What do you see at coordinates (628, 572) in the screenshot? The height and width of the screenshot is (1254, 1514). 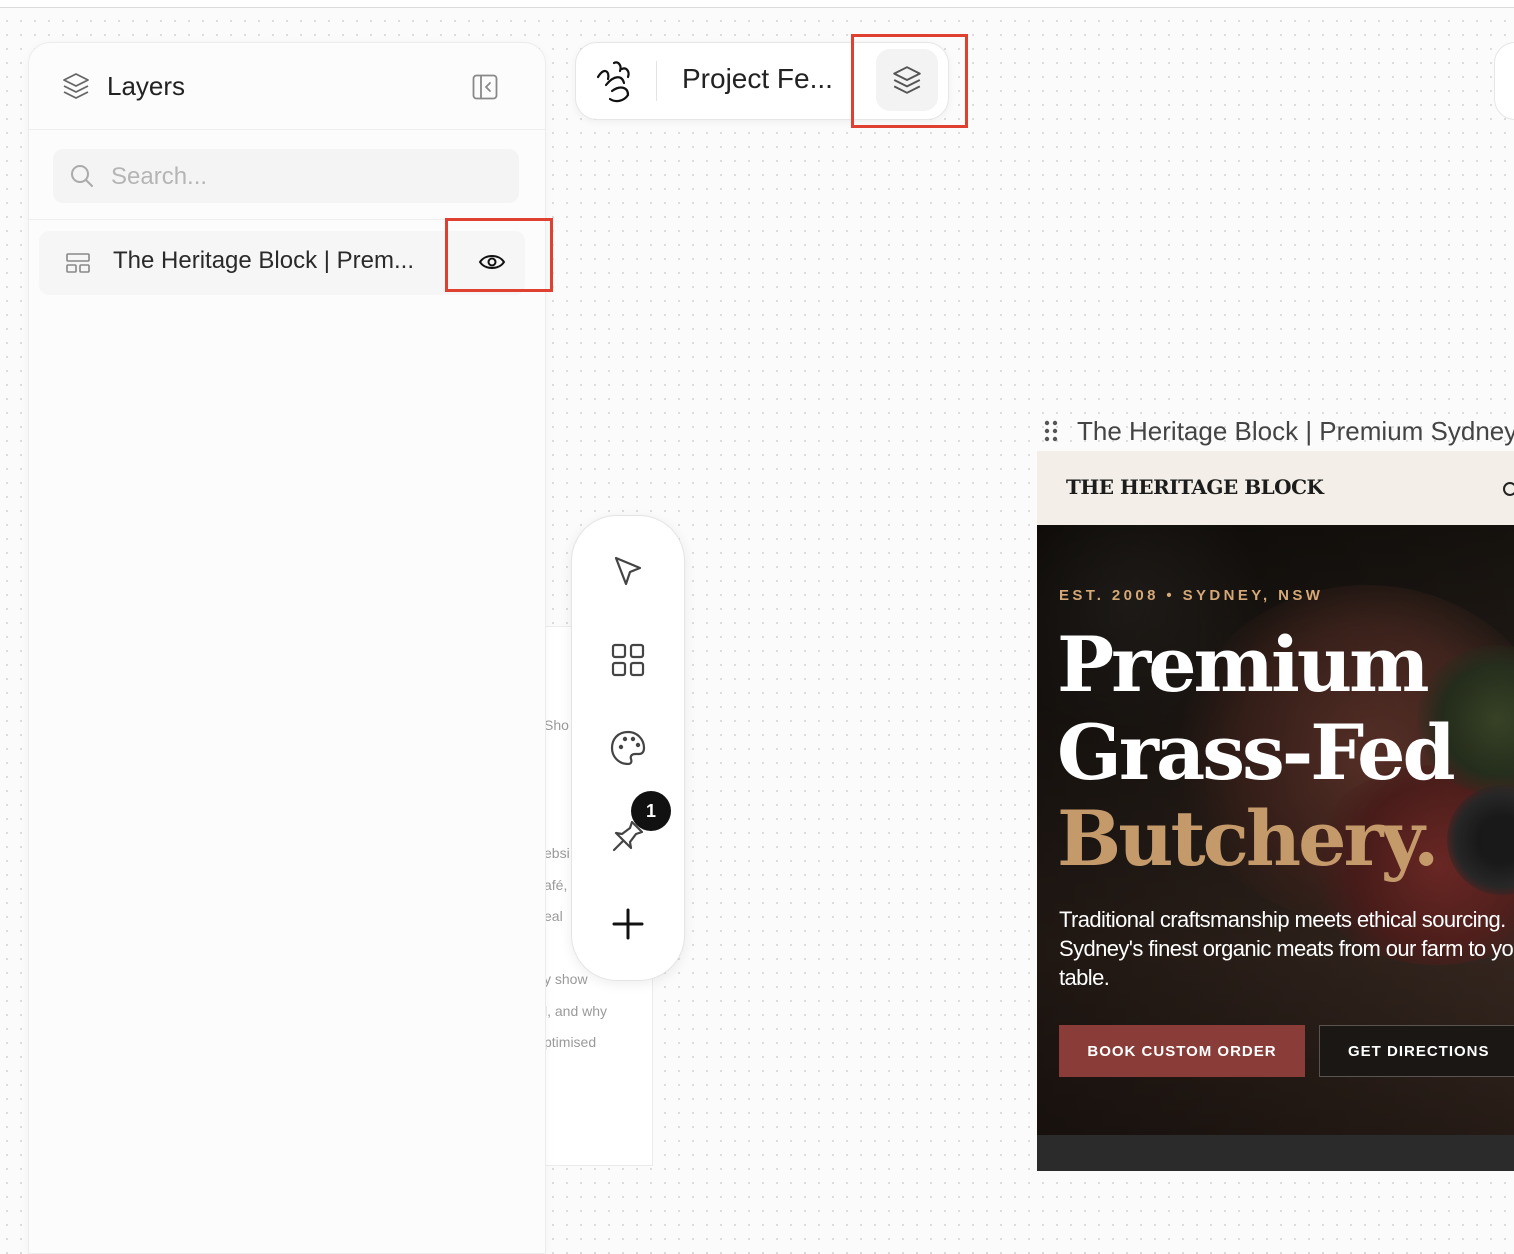 I see `select-pointer-icon` at bounding box center [628, 572].